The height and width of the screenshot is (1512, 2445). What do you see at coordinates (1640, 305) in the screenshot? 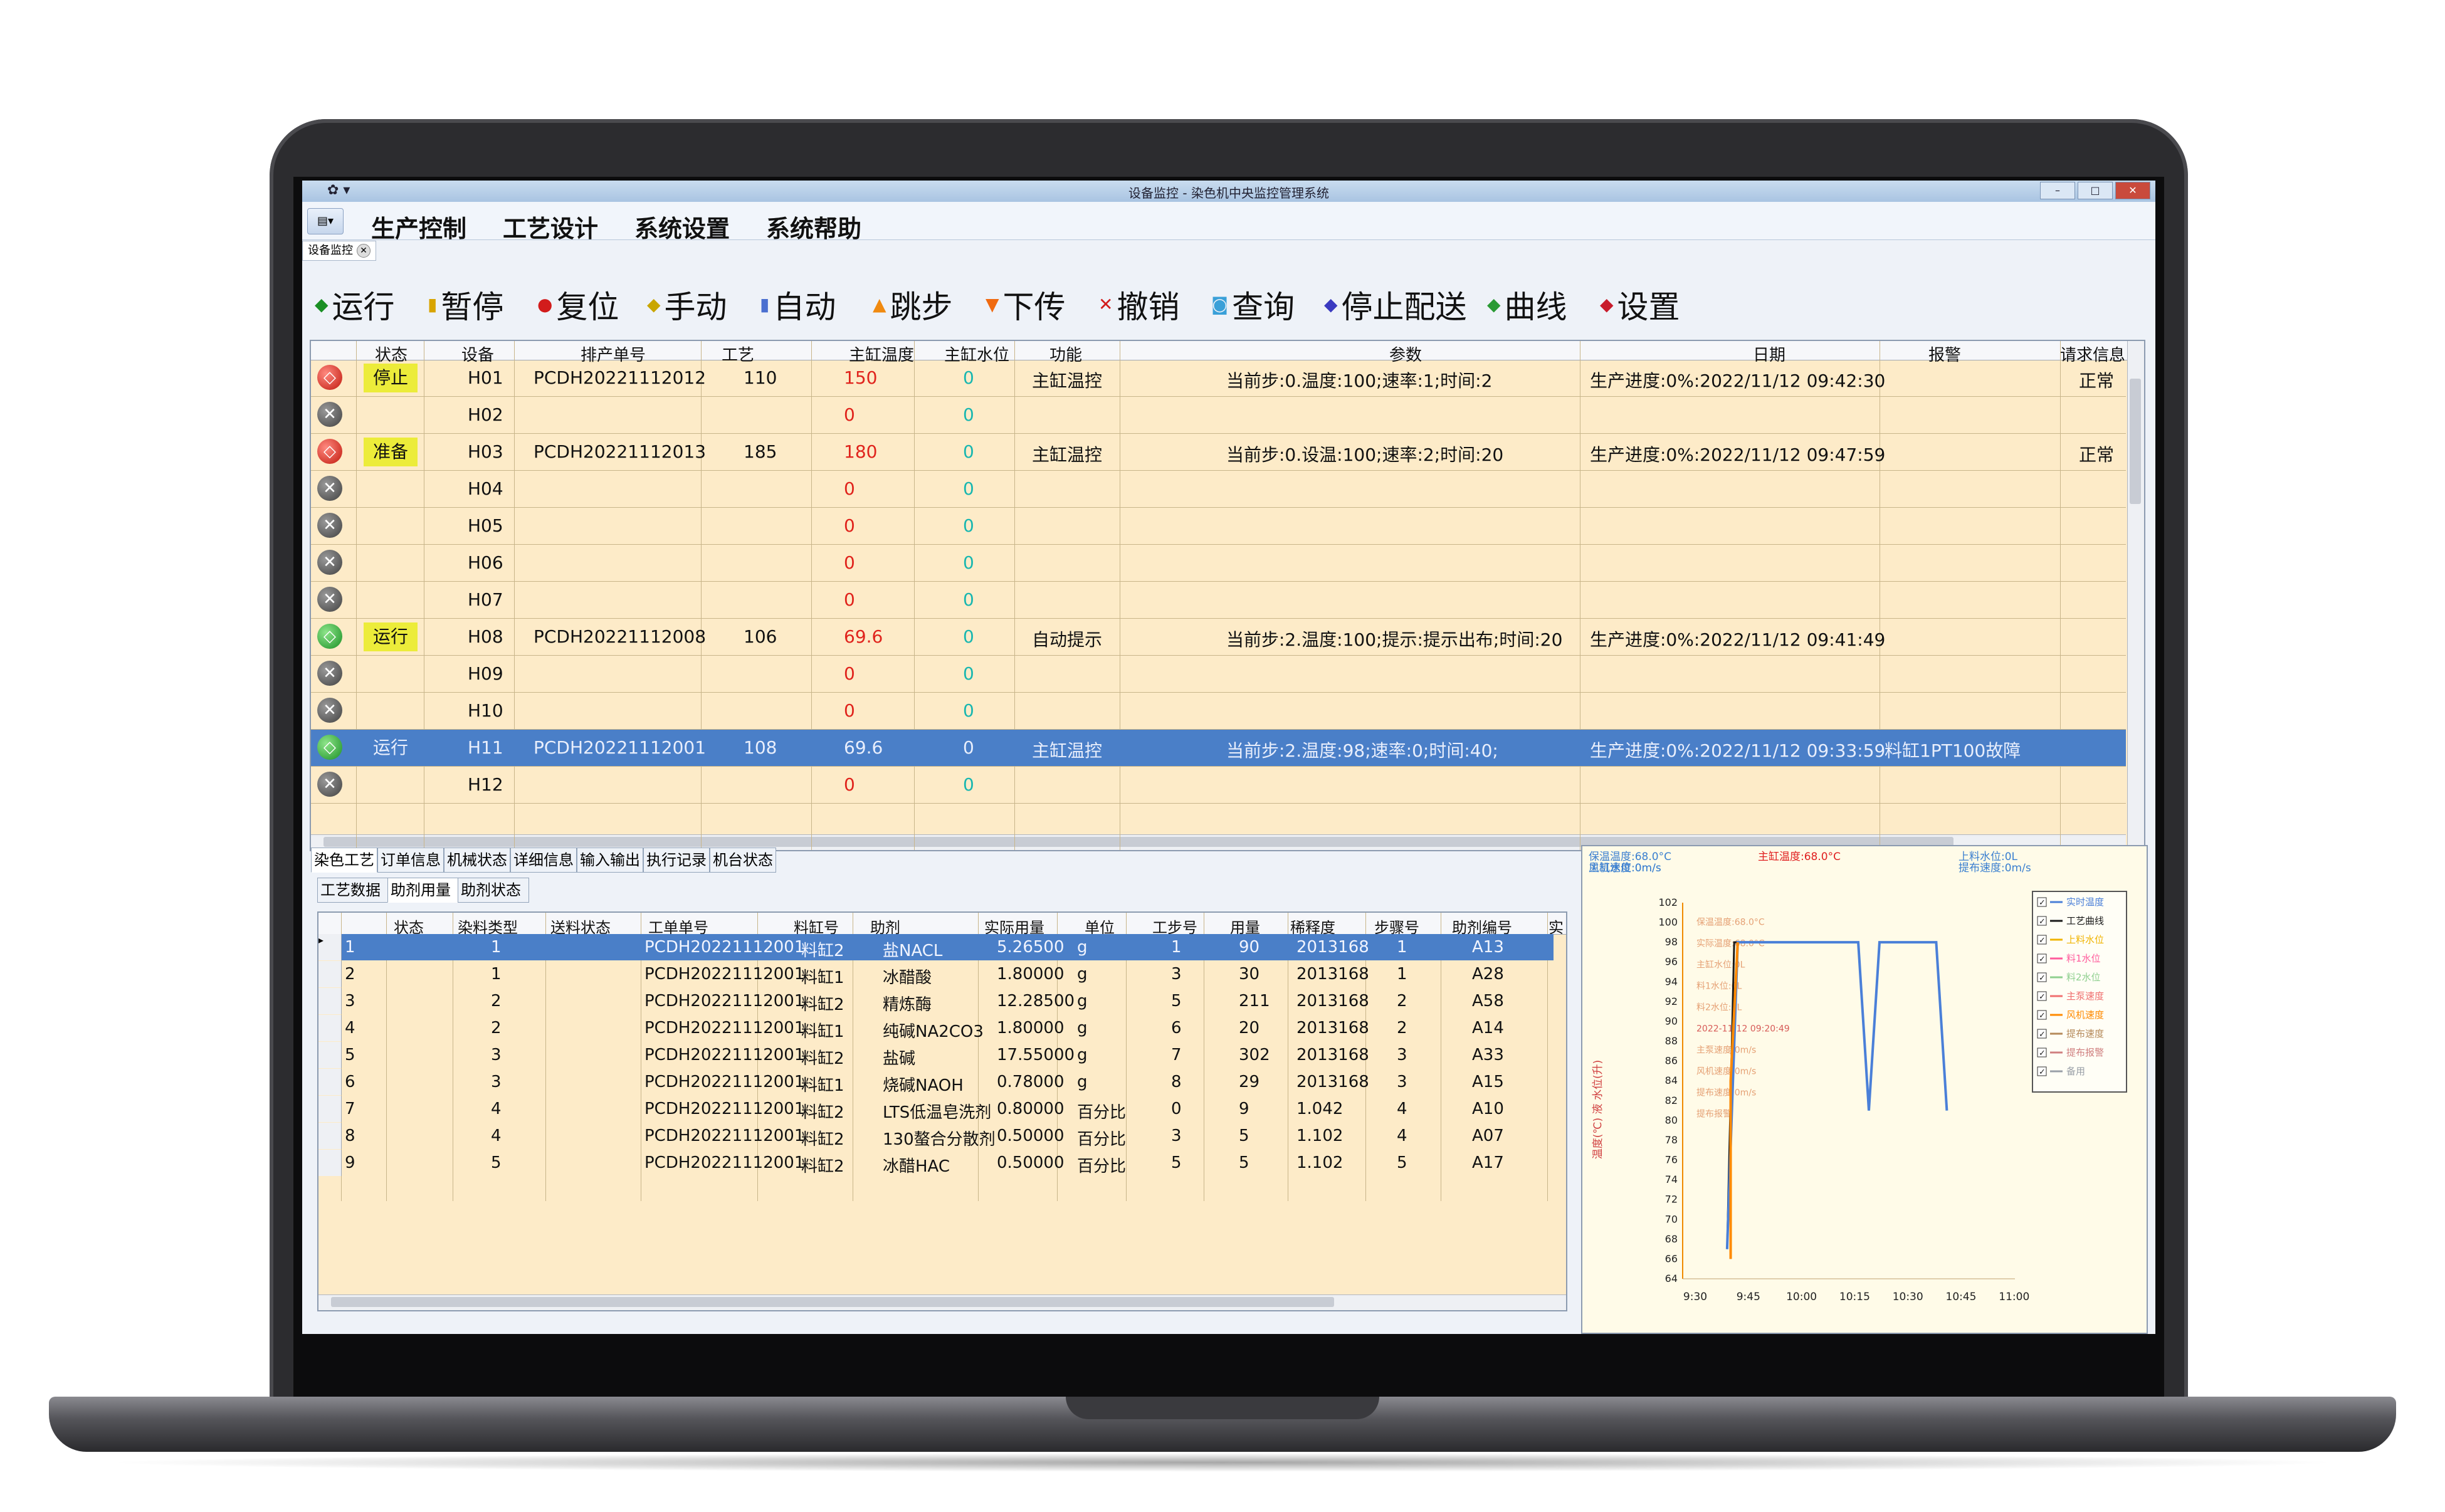
I see `toolbar-settings-button: ◆ 设置` at bounding box center [1640, 305].